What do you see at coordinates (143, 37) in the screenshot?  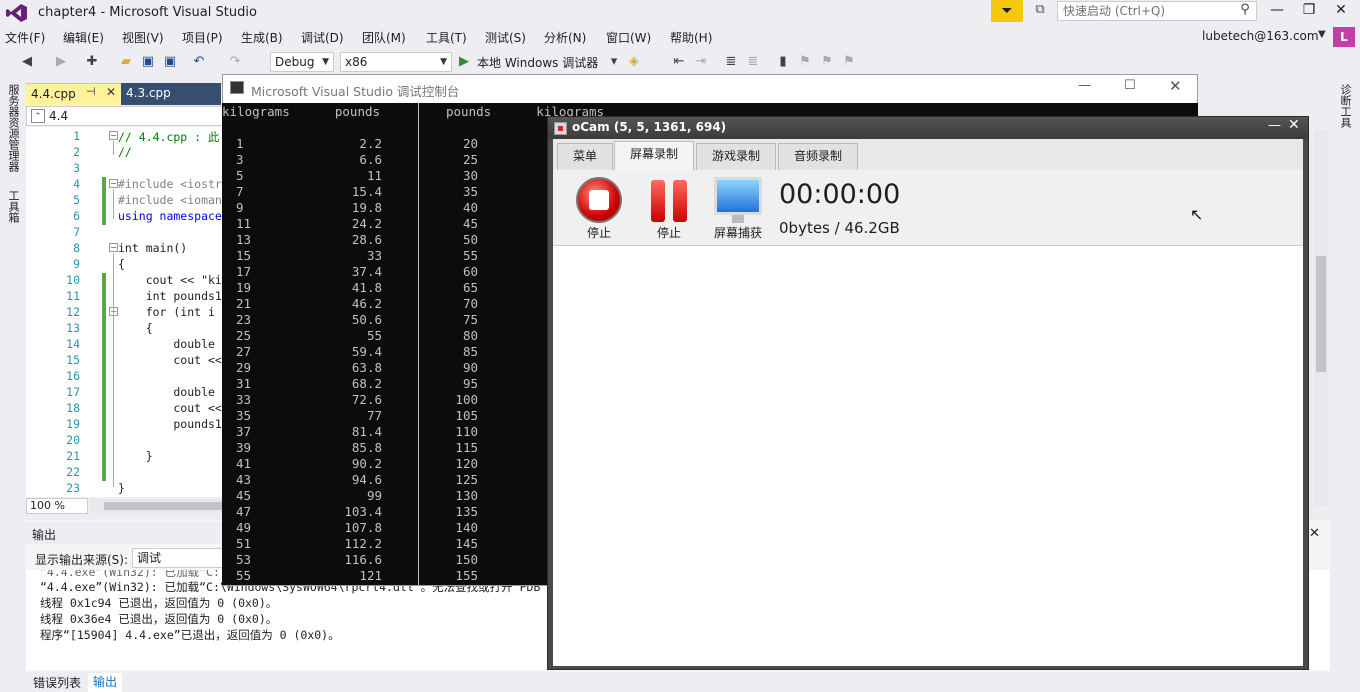 I see `menu-view: 视图(V)` at bounding box center [143, 37].